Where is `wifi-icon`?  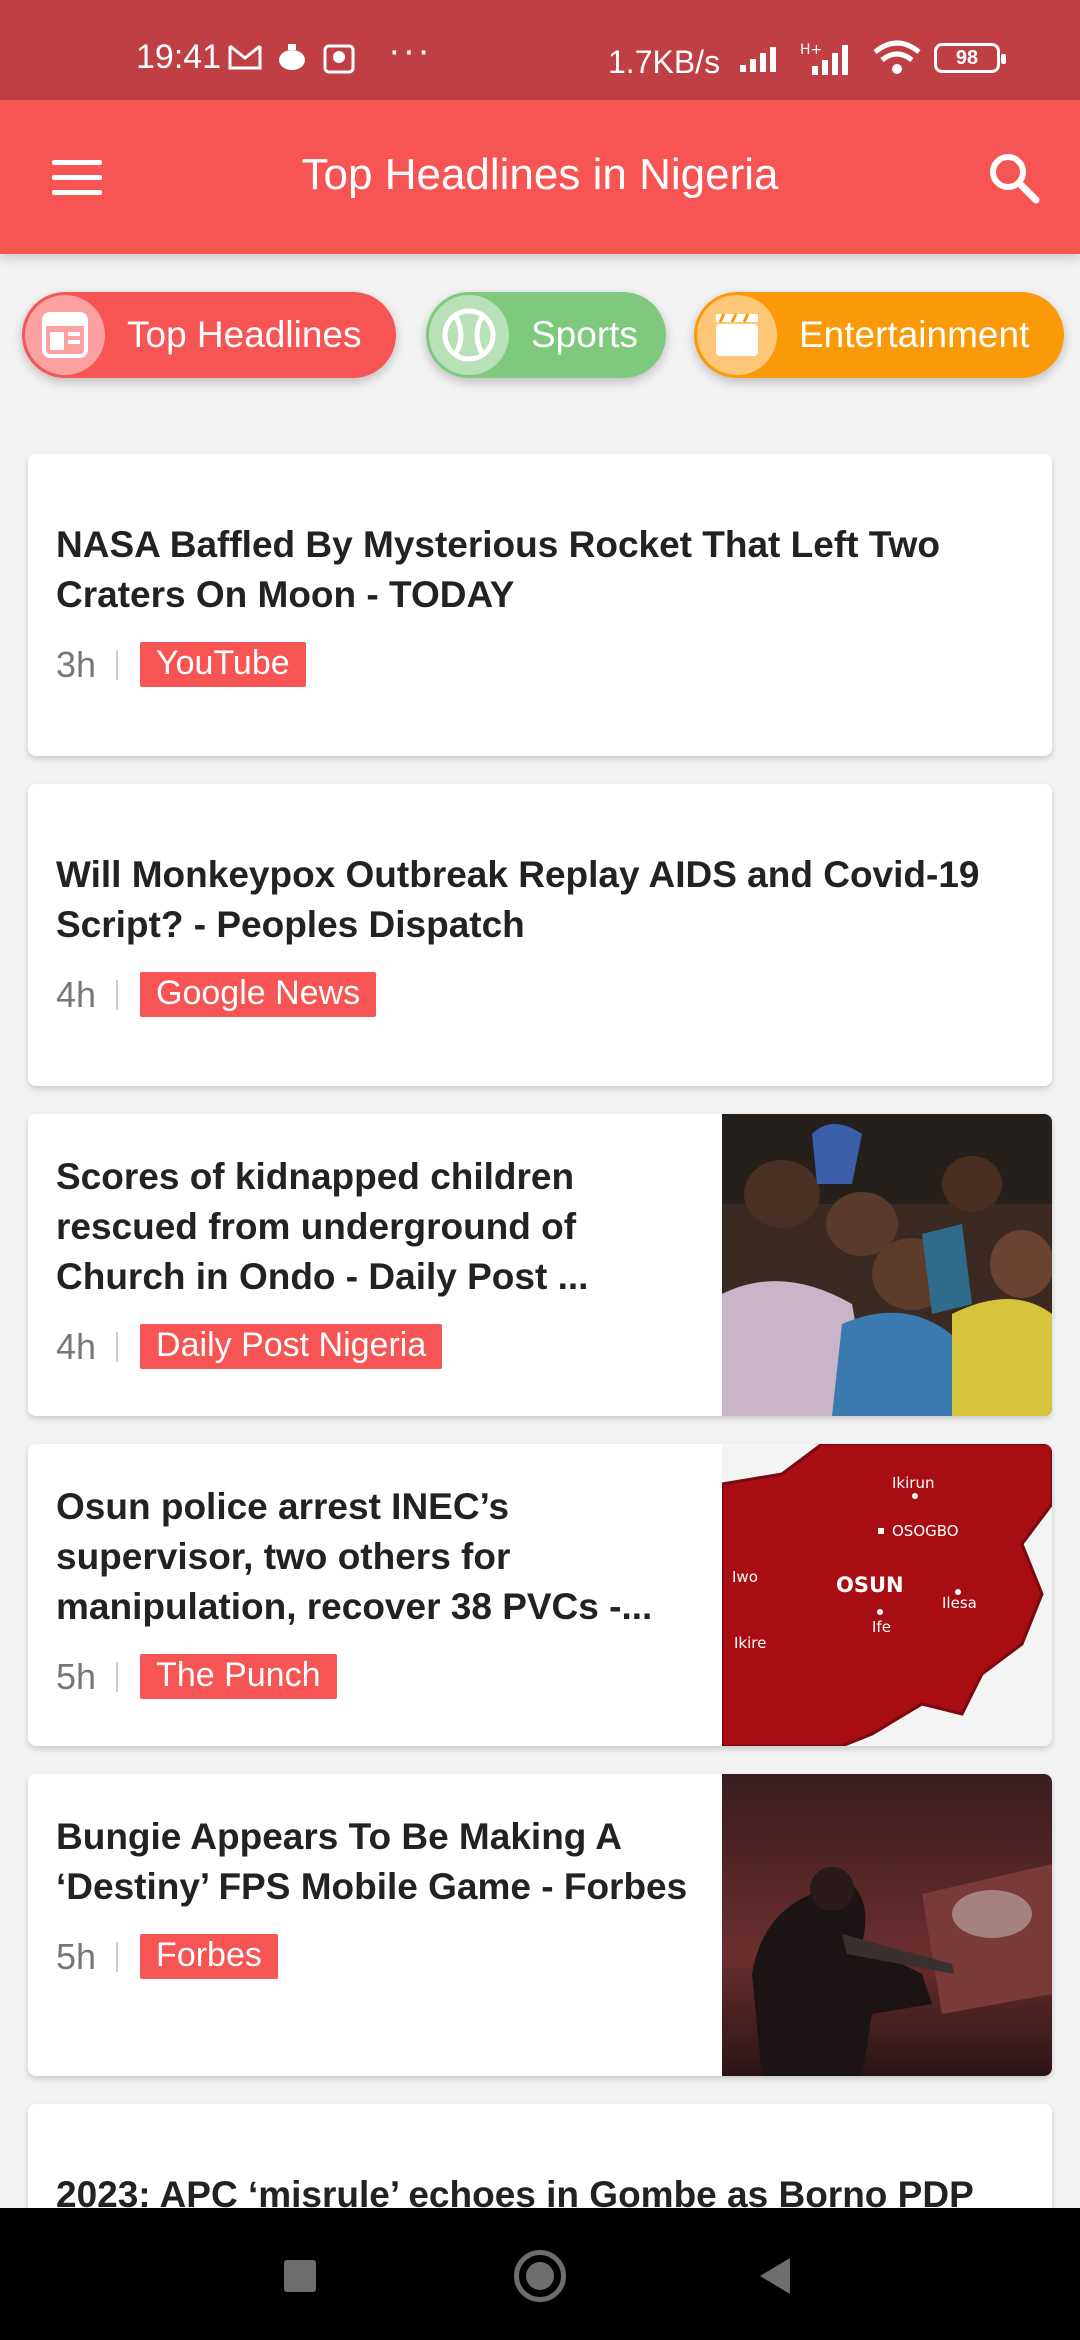 wifi-icon is located at coordinates (897, 57).